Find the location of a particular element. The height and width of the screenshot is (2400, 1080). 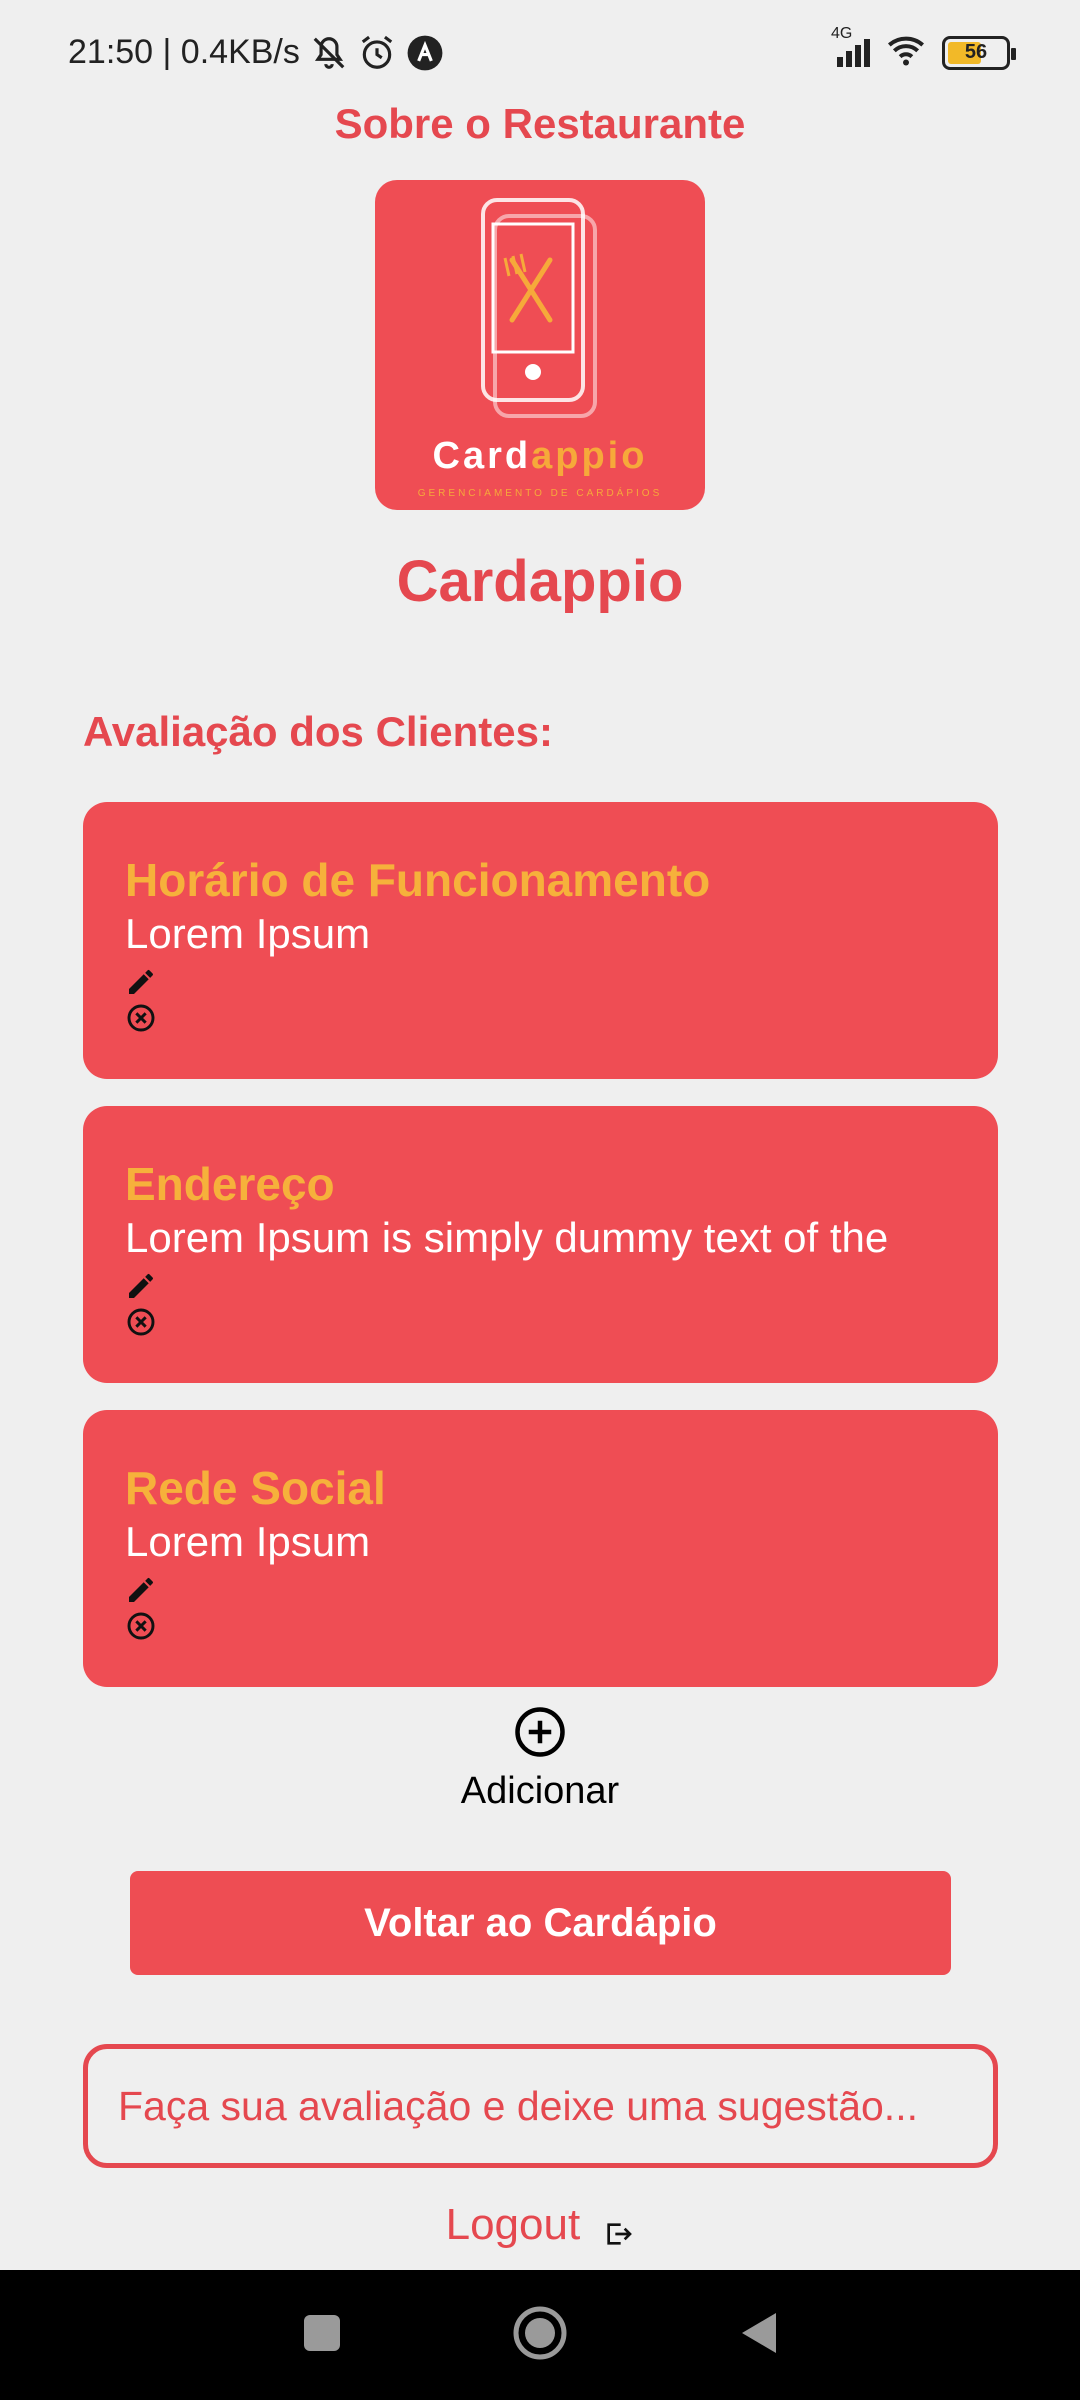

feedback-input is located at coordinates (540, 2106).